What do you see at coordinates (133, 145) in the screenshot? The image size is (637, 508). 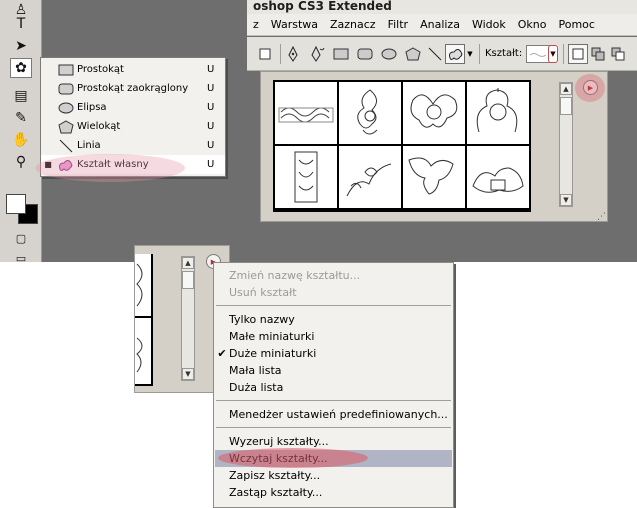 I see `flyout-item-line: Linia U` at bounding box center [133, 145].